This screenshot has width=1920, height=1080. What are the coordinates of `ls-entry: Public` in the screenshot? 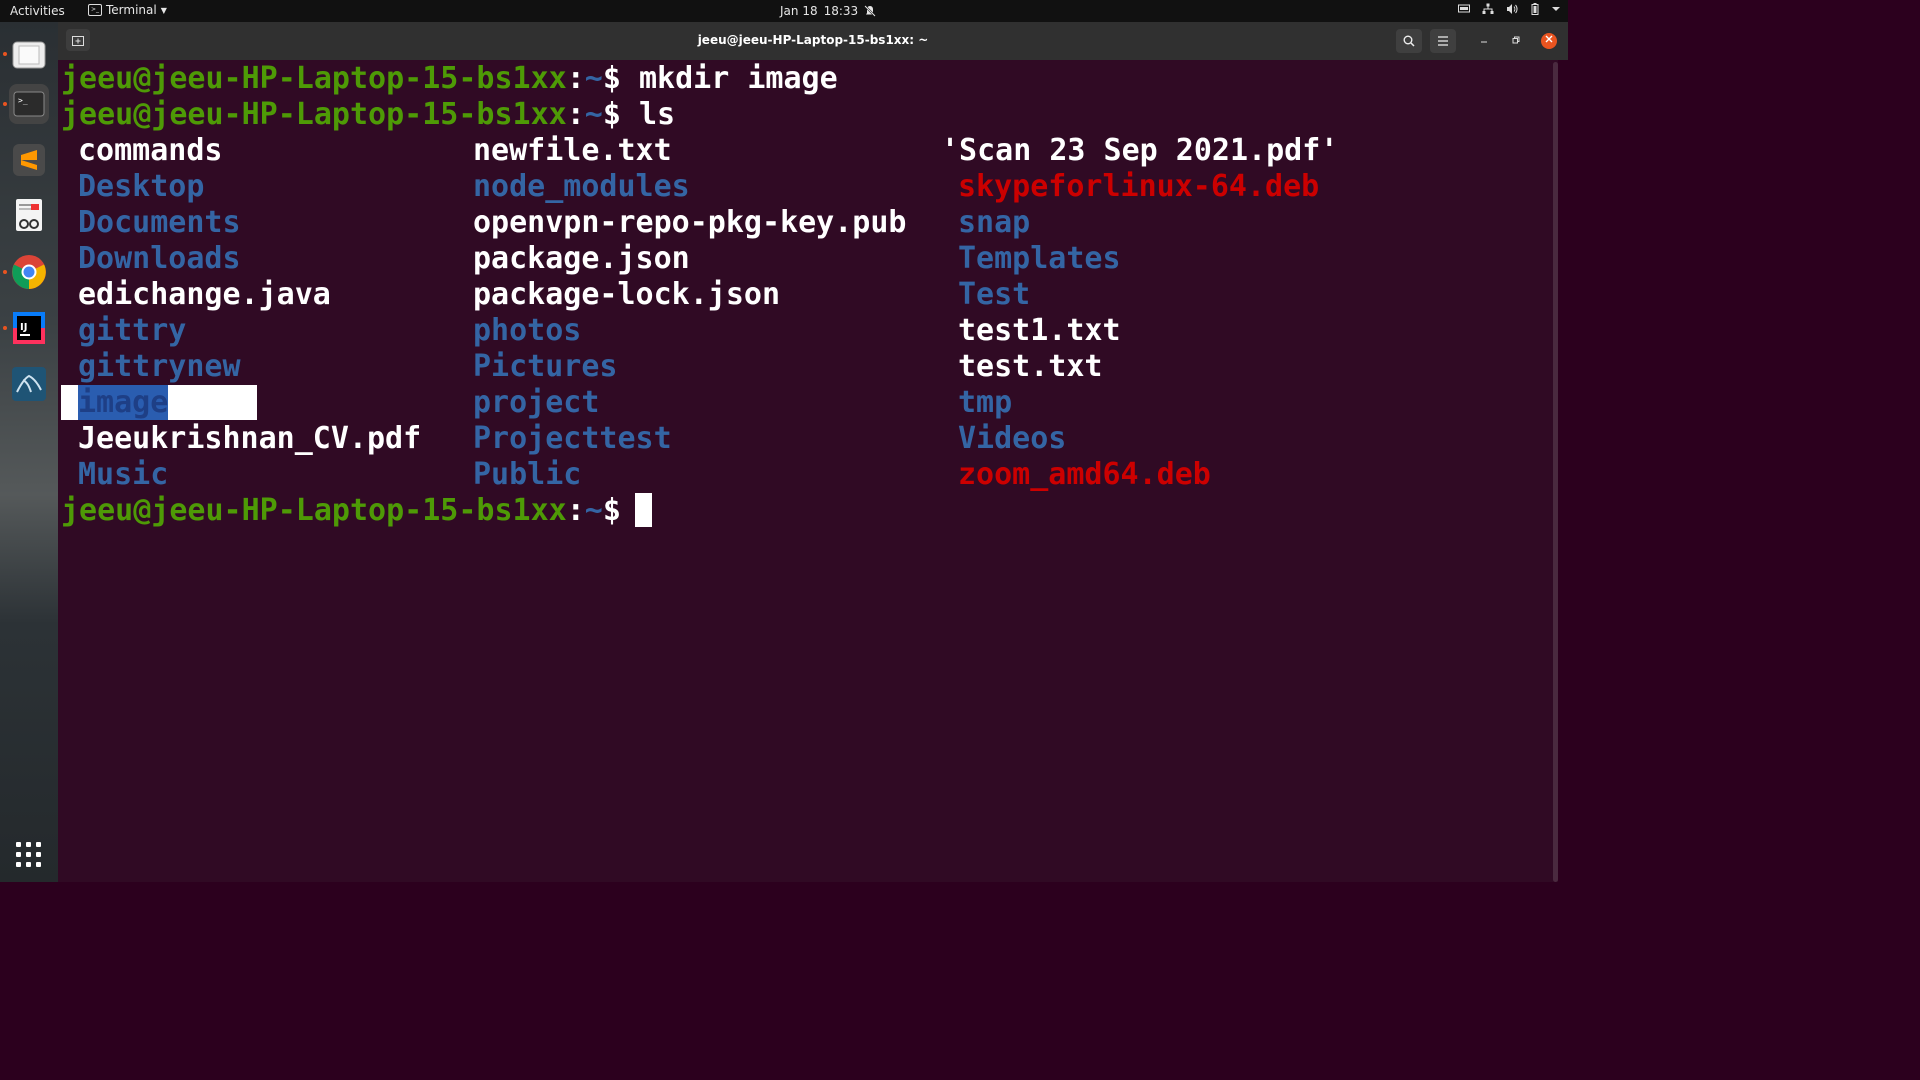 It's located at (527, 474).